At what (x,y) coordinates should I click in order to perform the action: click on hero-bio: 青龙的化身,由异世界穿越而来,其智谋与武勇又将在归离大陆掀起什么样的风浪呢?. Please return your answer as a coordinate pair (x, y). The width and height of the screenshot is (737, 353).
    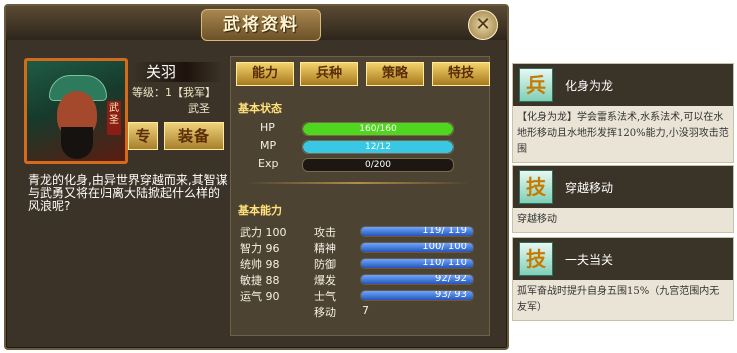
    Looking at the image, I should click on (128, 193).